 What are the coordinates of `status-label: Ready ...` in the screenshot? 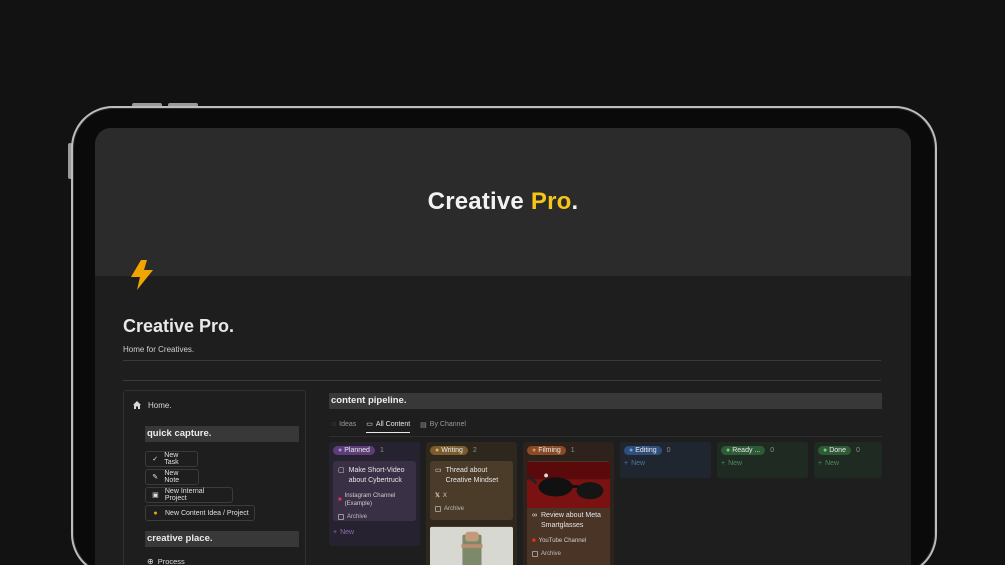 It's located at (746, 450).